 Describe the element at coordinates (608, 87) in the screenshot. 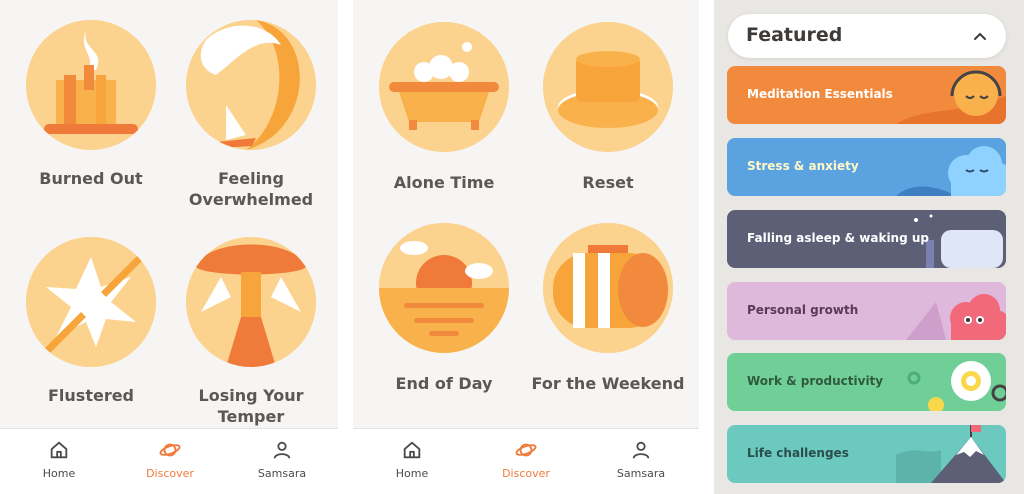

I see `reset-illustration` at that location.